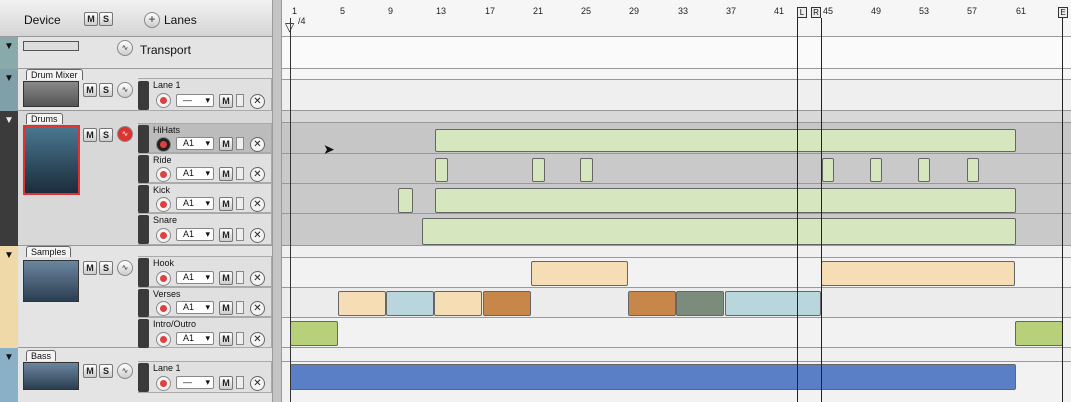 The height and width of the screenshot is (402, 1071). I want to click on loop-left-marker: L, so click(802, 12).